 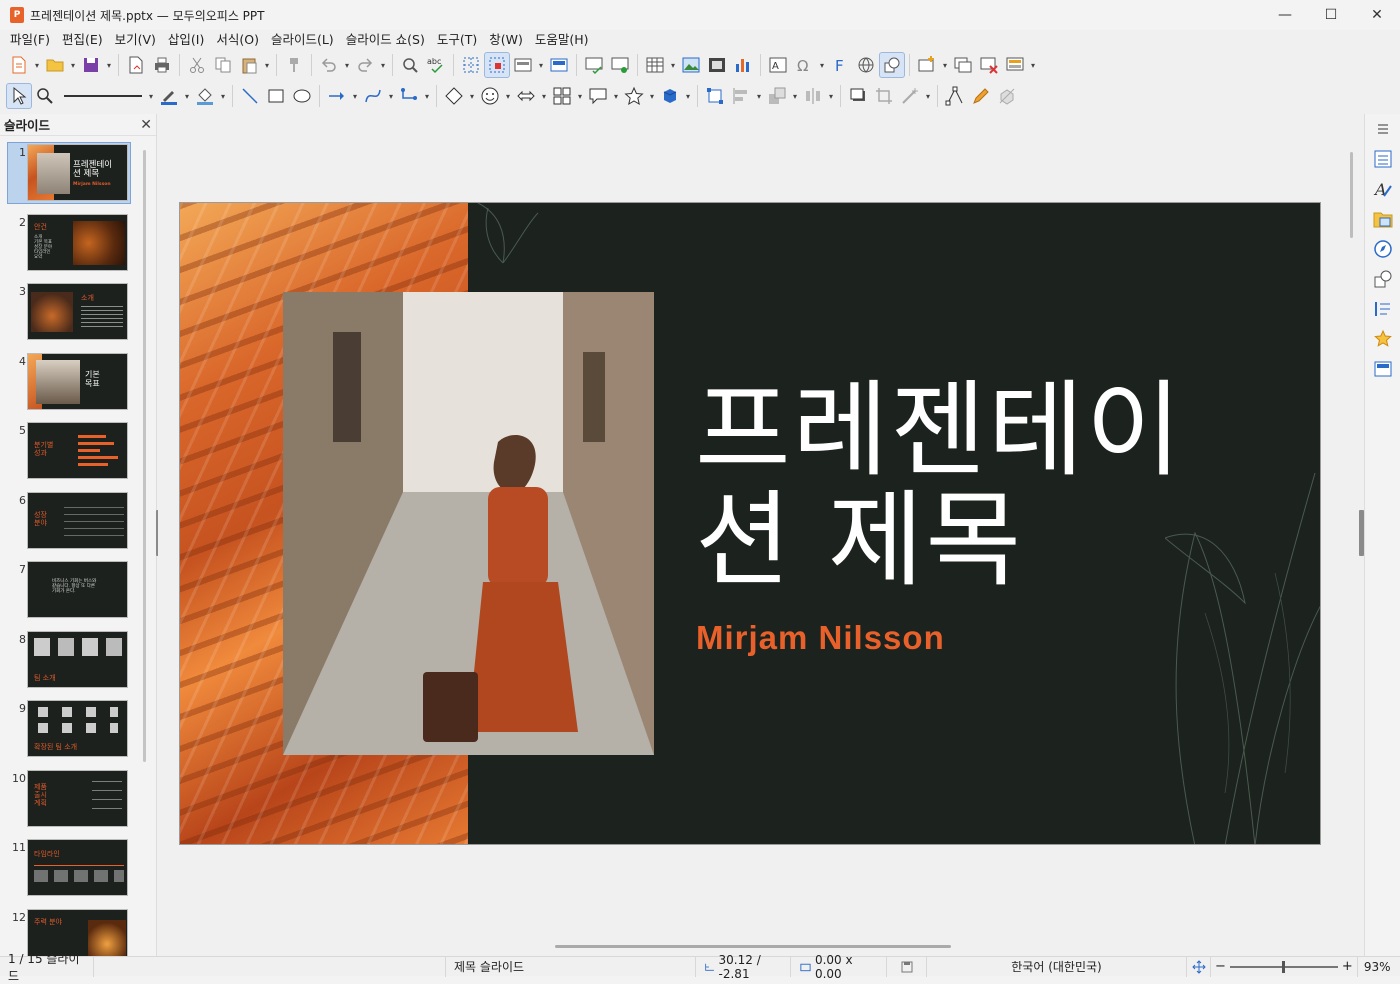 I want to click on flowchart-button, so click(x=562, y=96).